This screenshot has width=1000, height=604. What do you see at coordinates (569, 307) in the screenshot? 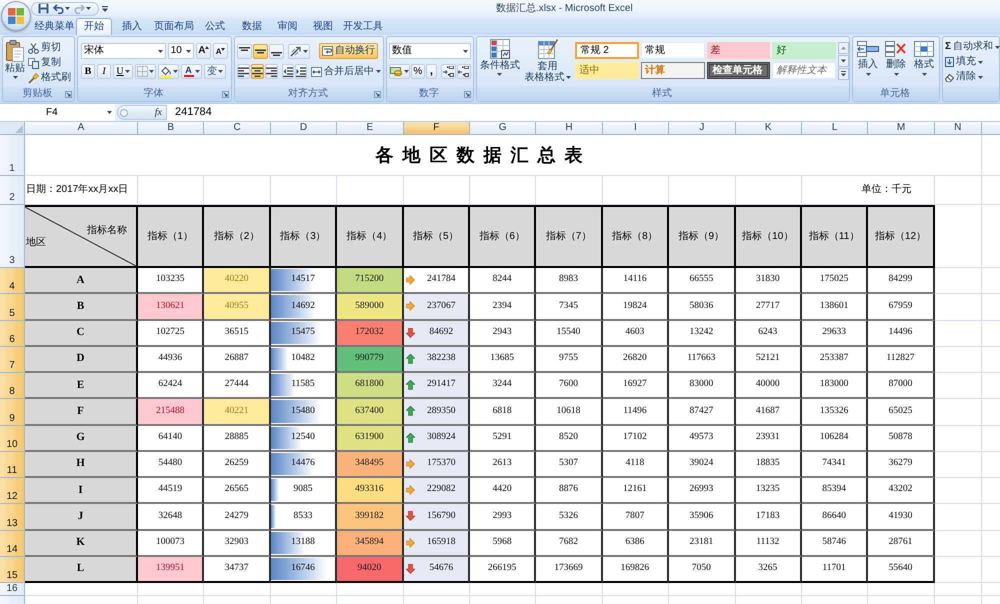
I see `table-cell: 7345` at bounding box center [569, 307].